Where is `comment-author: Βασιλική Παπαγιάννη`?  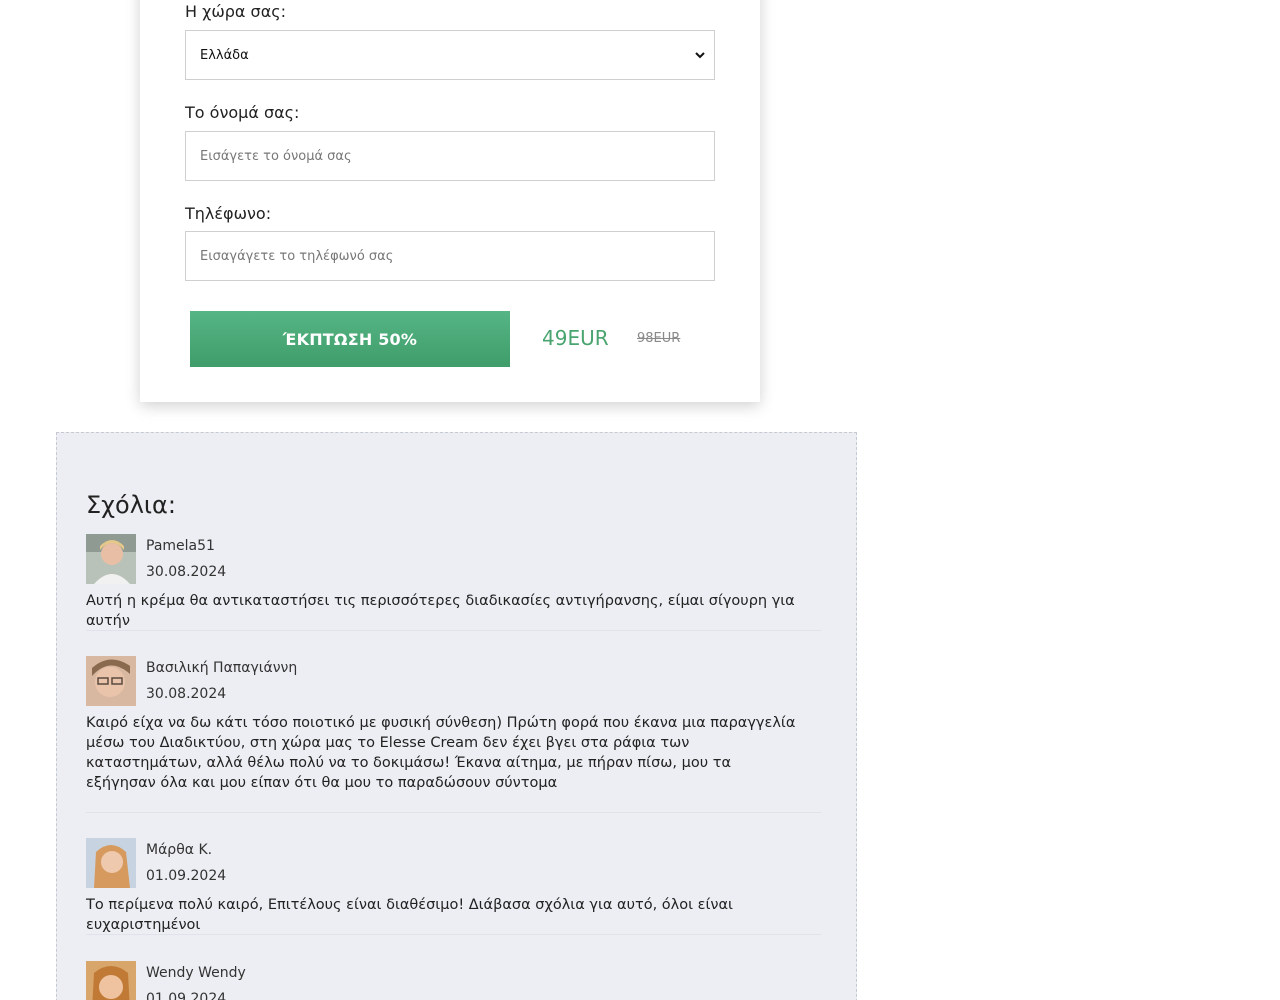 comment-author: Βασιλική Παπαγιάννη is located at coordinates (222, 668).